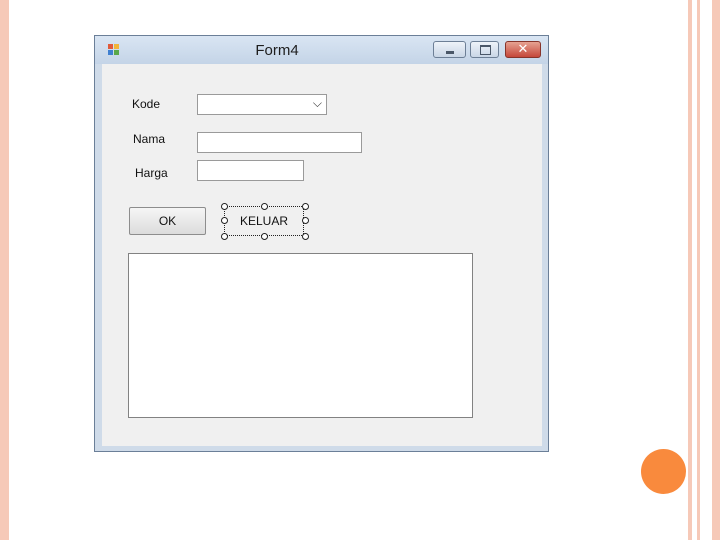 The width and height of the screenshot is (720, 540). What do you see at coordinates (4, 270) in the screenshot?
I see `slide-left-stripe` at bounding box center [4, 270].